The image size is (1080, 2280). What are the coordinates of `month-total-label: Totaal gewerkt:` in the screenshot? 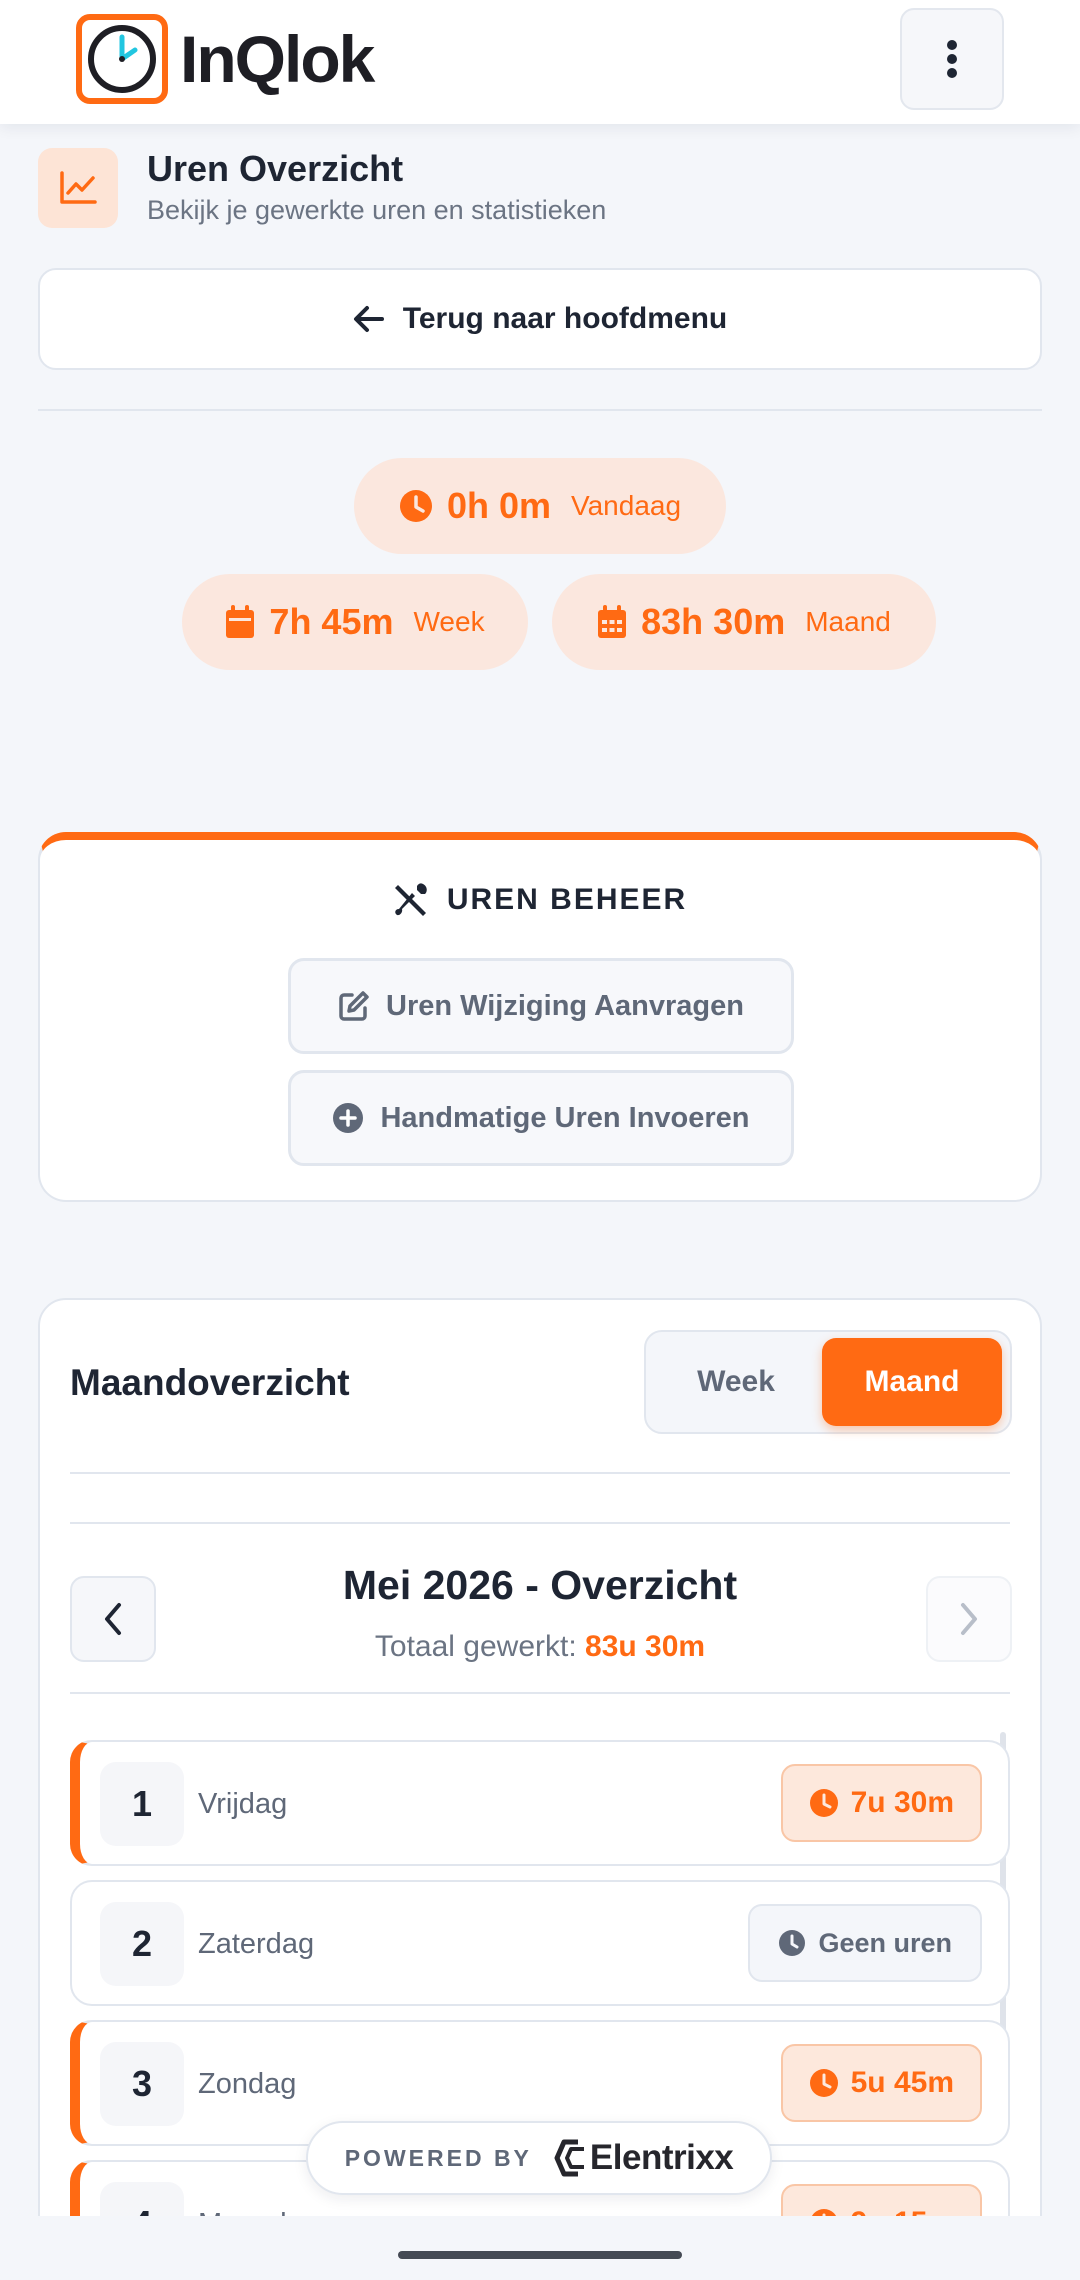 It's located at (475, 1646).